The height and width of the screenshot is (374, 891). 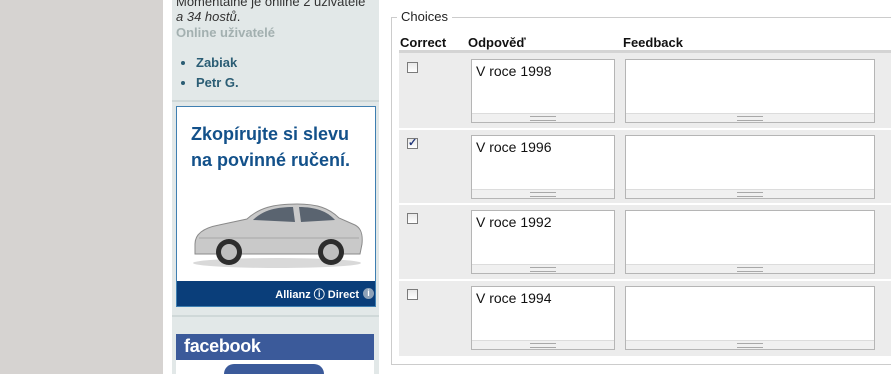 What do you see at coordinates (543, 242) in the screenshot?
I see `answer-textarea: V roce 1992` at bounding box center [543, 242].